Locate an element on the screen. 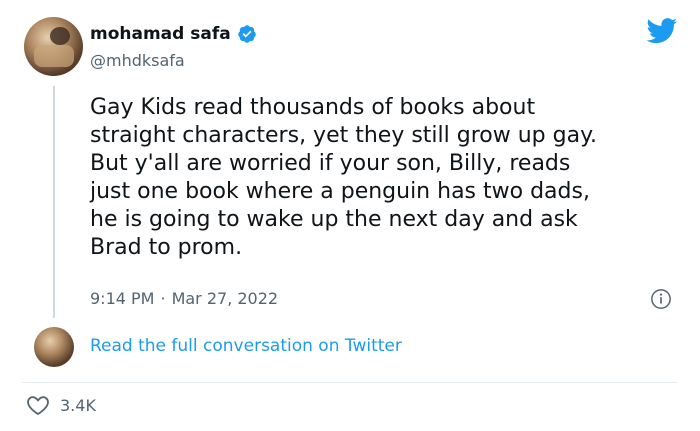 The image size is (700, 431). author-handle: @mhdksafa is located at coordinates (137, 60).